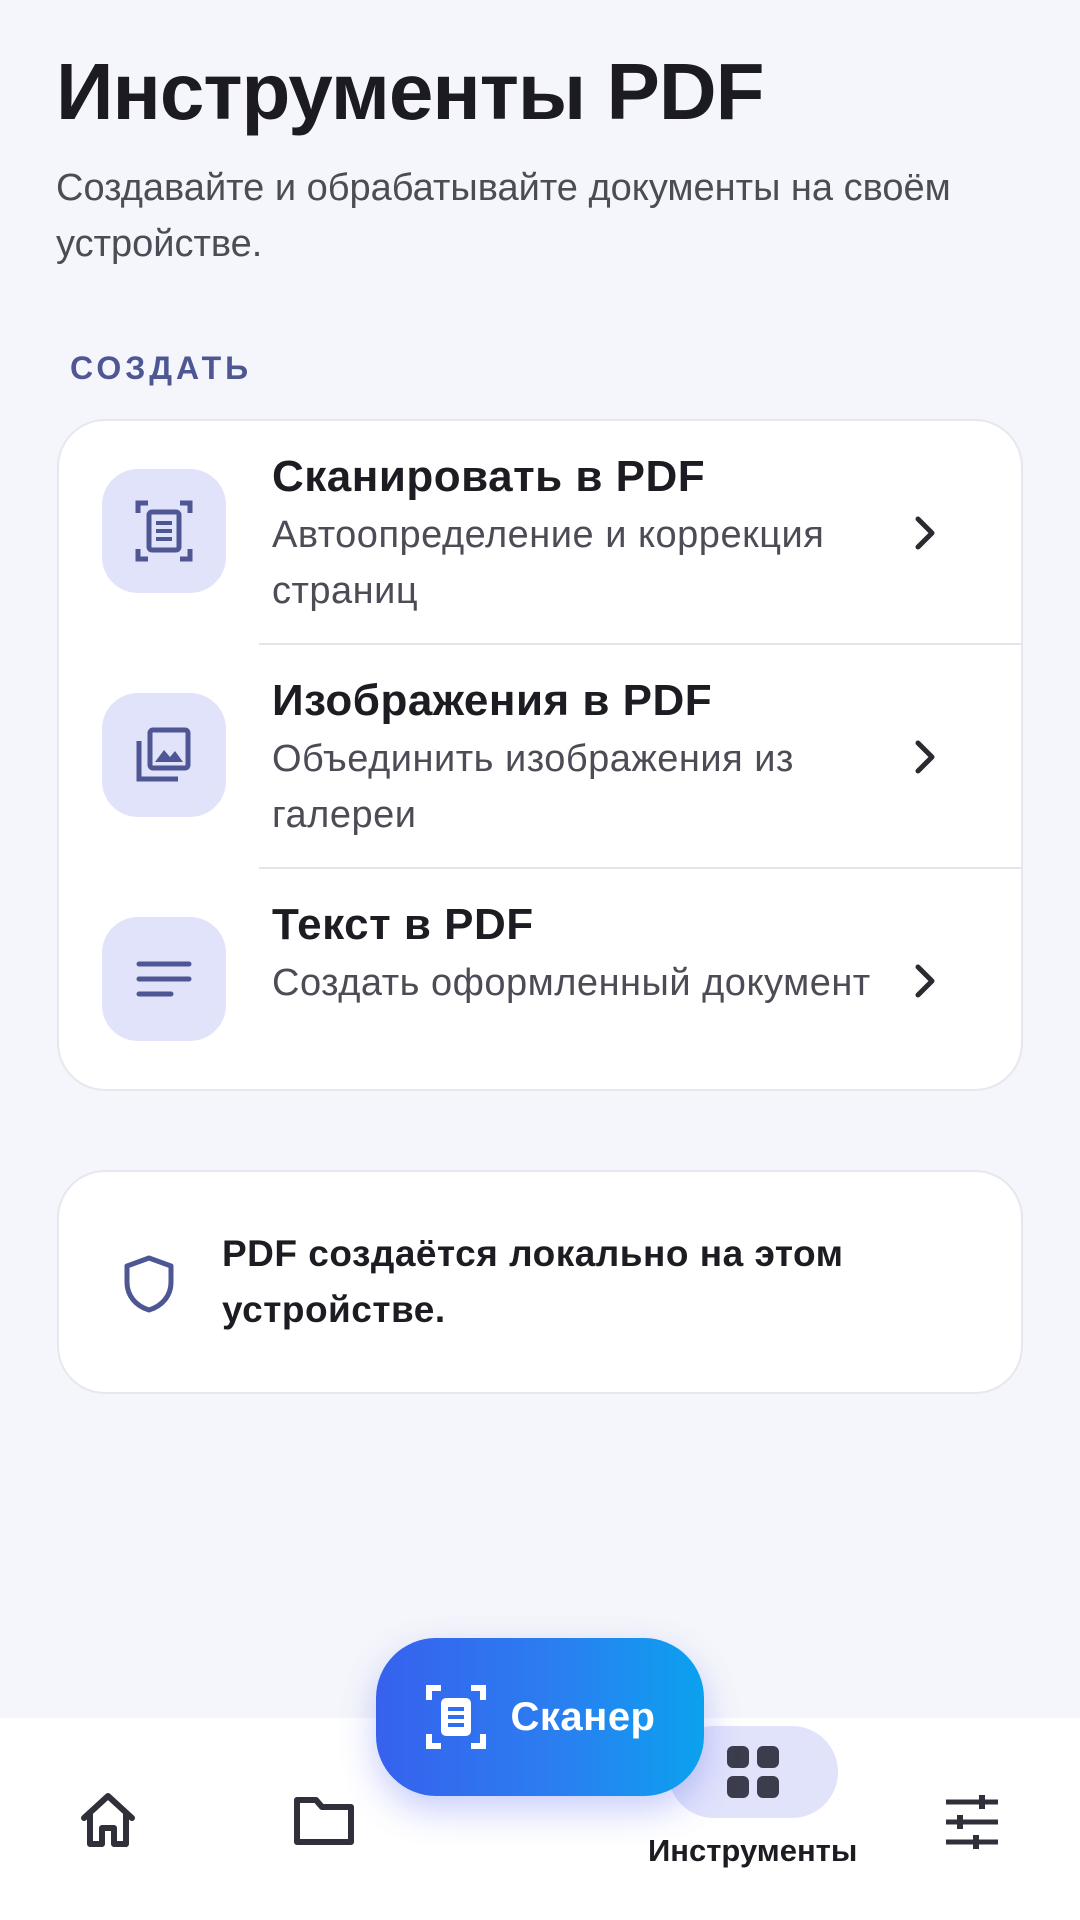  I want to click on tool-title: Текст в PDF, so click(403, 924).